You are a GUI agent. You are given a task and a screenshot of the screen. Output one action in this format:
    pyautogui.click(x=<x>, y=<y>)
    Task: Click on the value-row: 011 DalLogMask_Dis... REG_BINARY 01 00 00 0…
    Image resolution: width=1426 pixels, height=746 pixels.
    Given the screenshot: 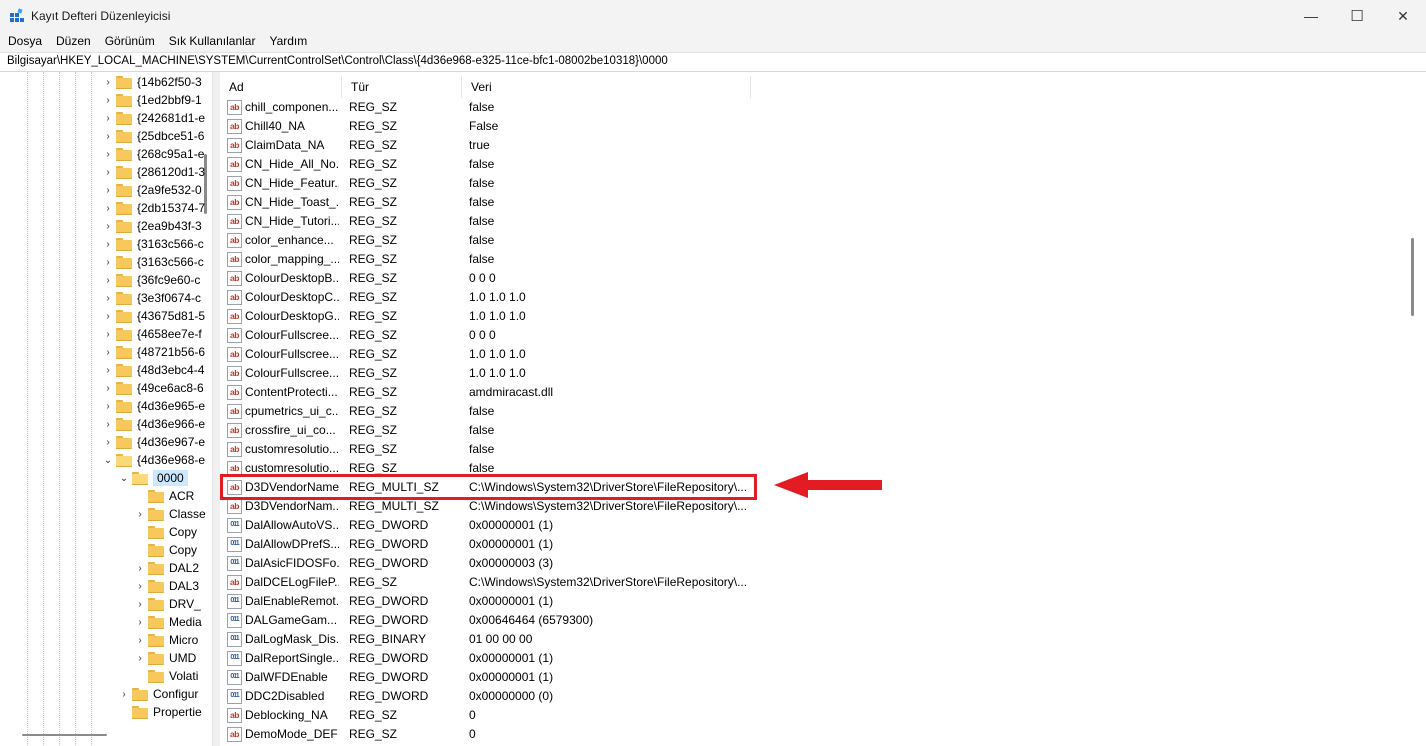 What is the action you would take?
    pyautogui.click(x=500, y=639)
    